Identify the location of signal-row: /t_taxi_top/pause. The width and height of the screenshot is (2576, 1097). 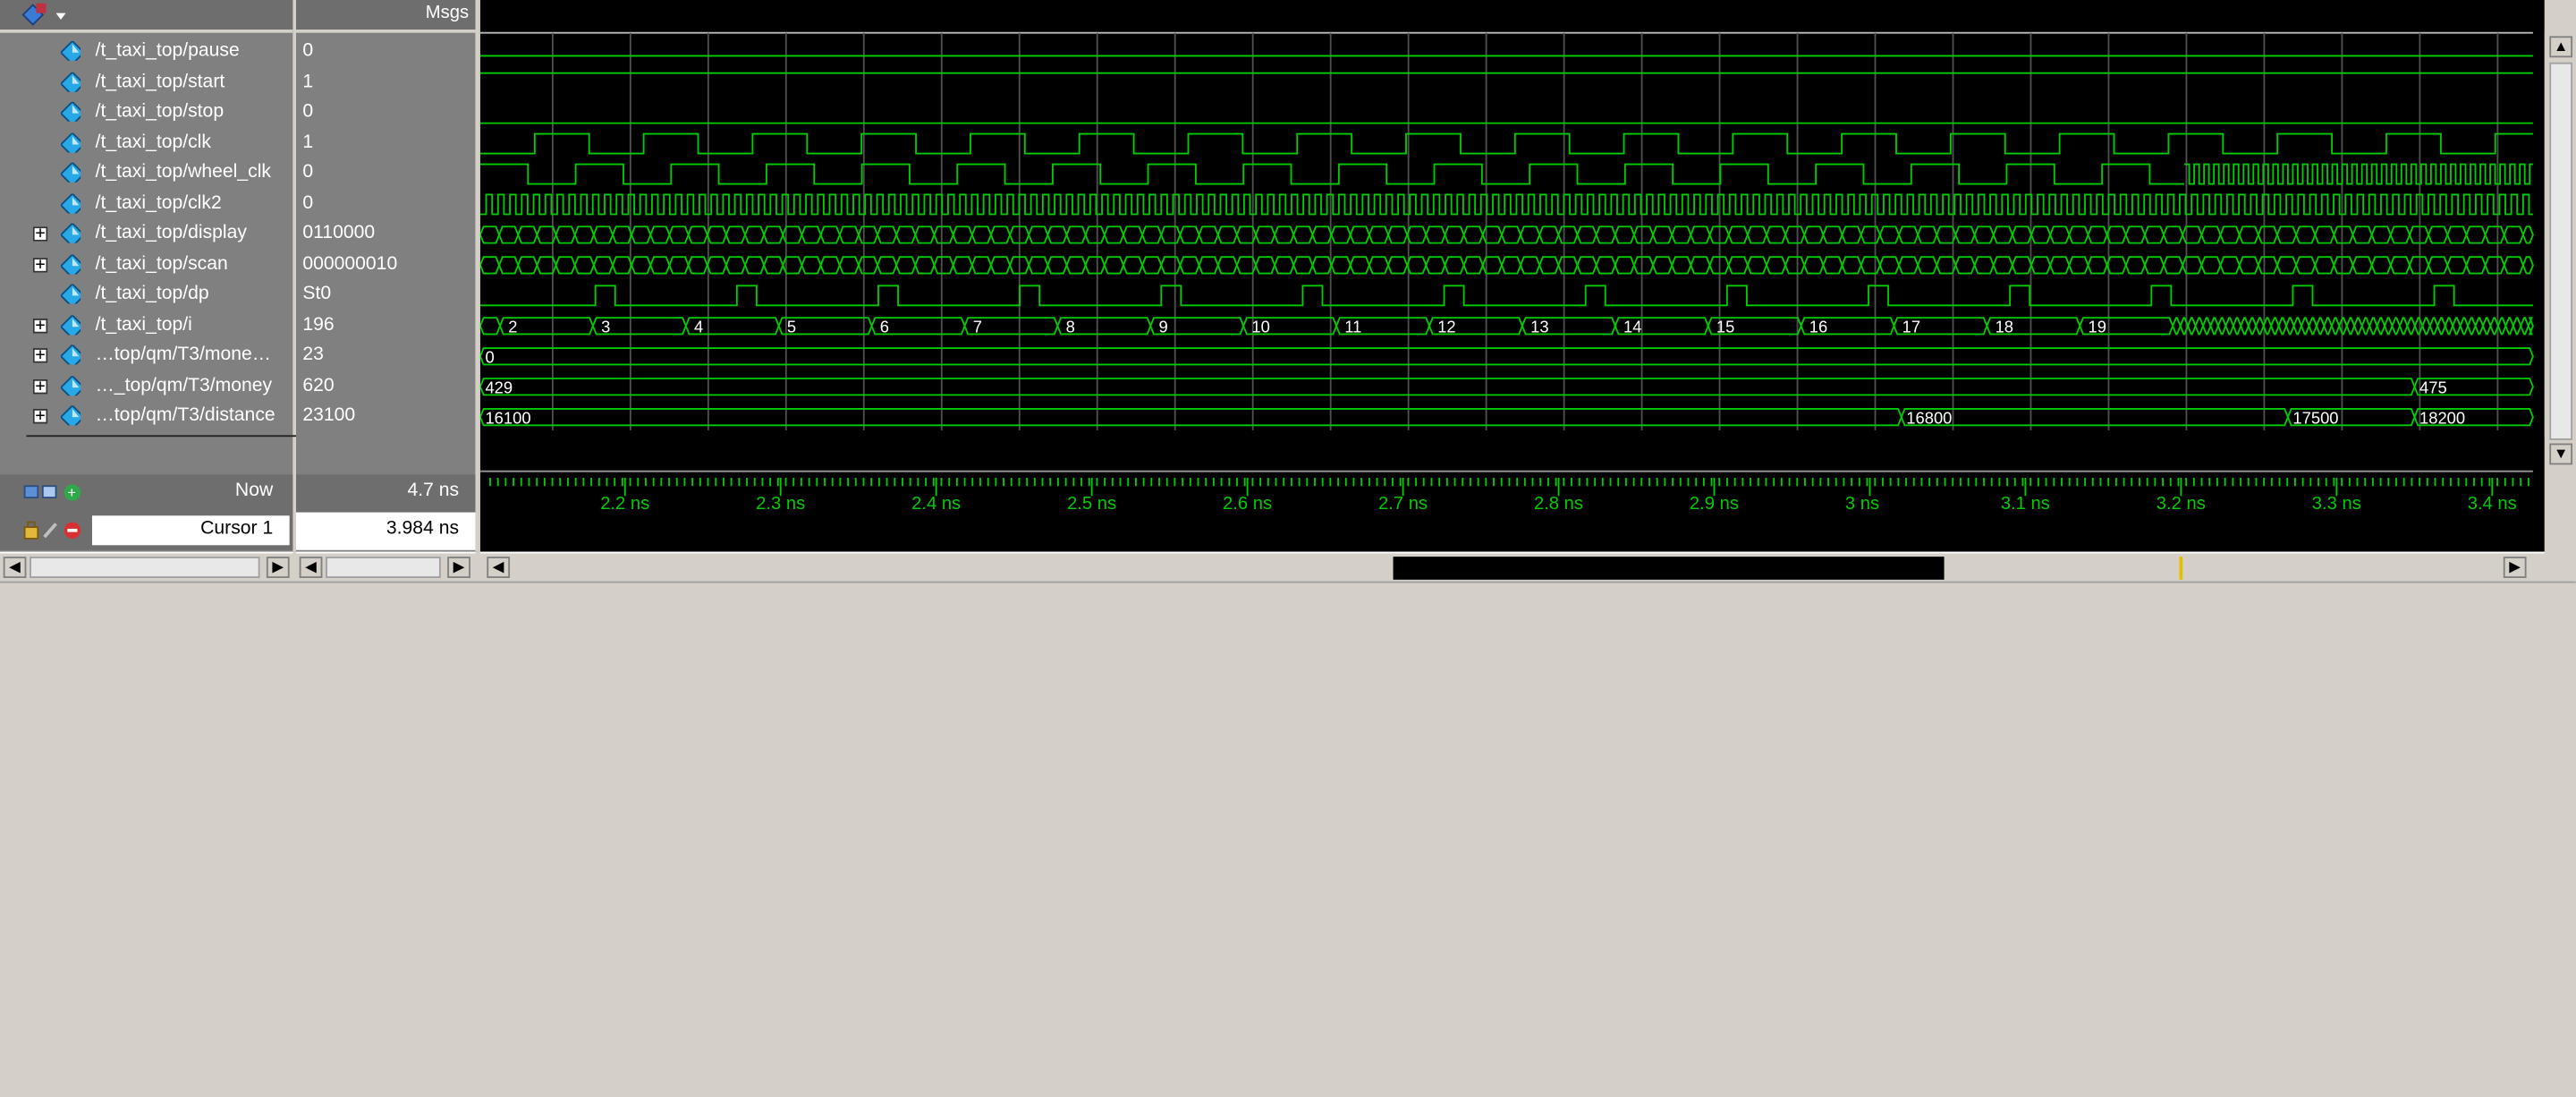
(146, 53).